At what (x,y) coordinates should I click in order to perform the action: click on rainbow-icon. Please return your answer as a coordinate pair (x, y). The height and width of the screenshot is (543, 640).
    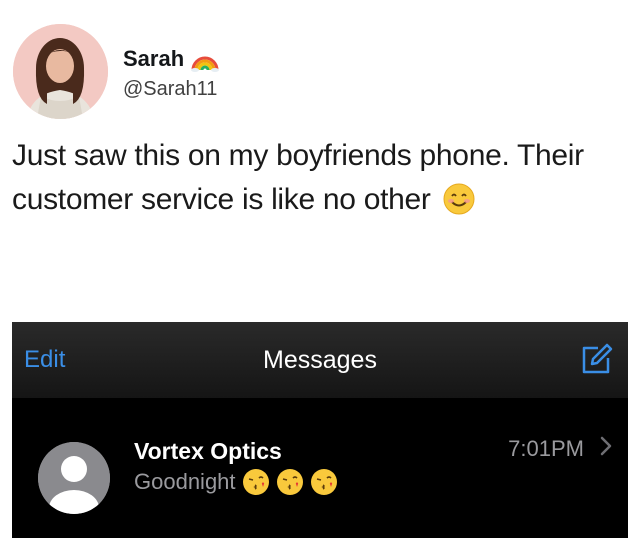
    Looking at the image, I should click on (205, 59).